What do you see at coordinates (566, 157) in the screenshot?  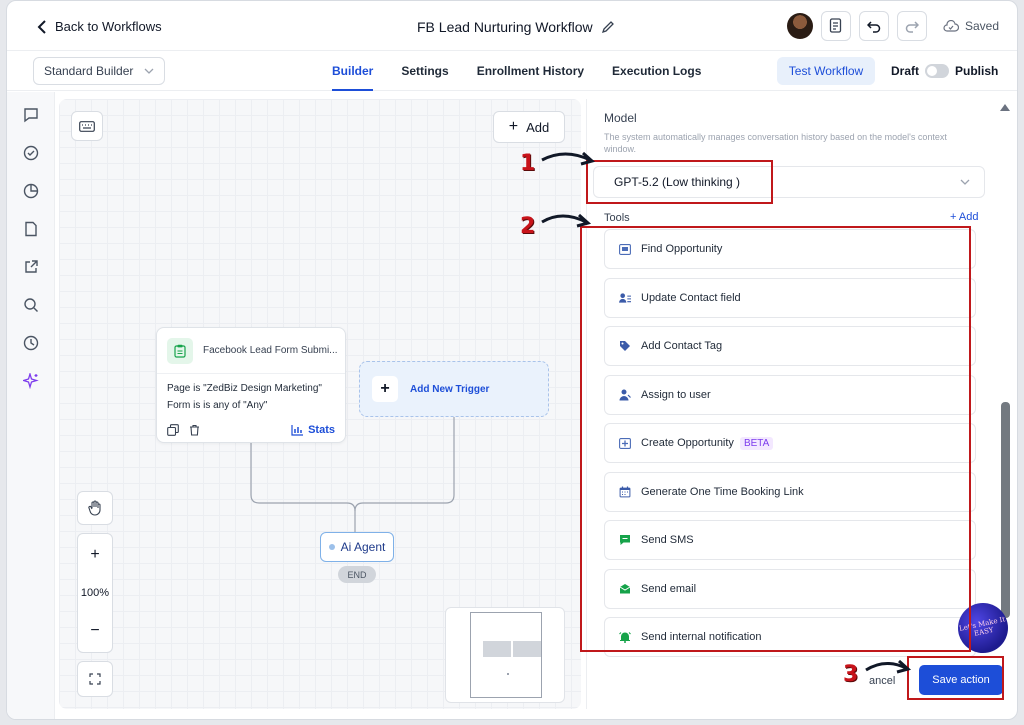 I see `arrow-1-icon` at bounding box center [566, 157].